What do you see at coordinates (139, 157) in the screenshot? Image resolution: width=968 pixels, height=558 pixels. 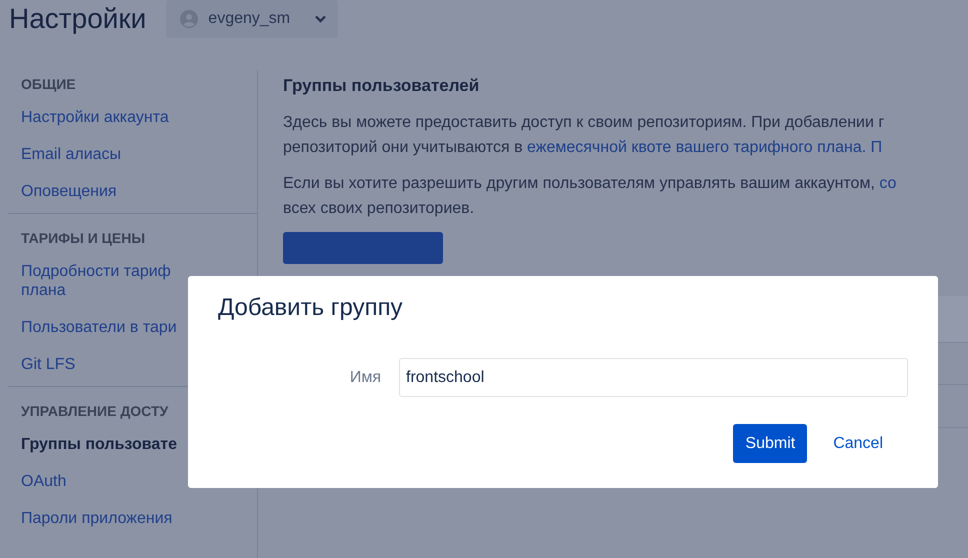 I see `sidebar-item: Email алиасы` at bounding box center [139, 157].